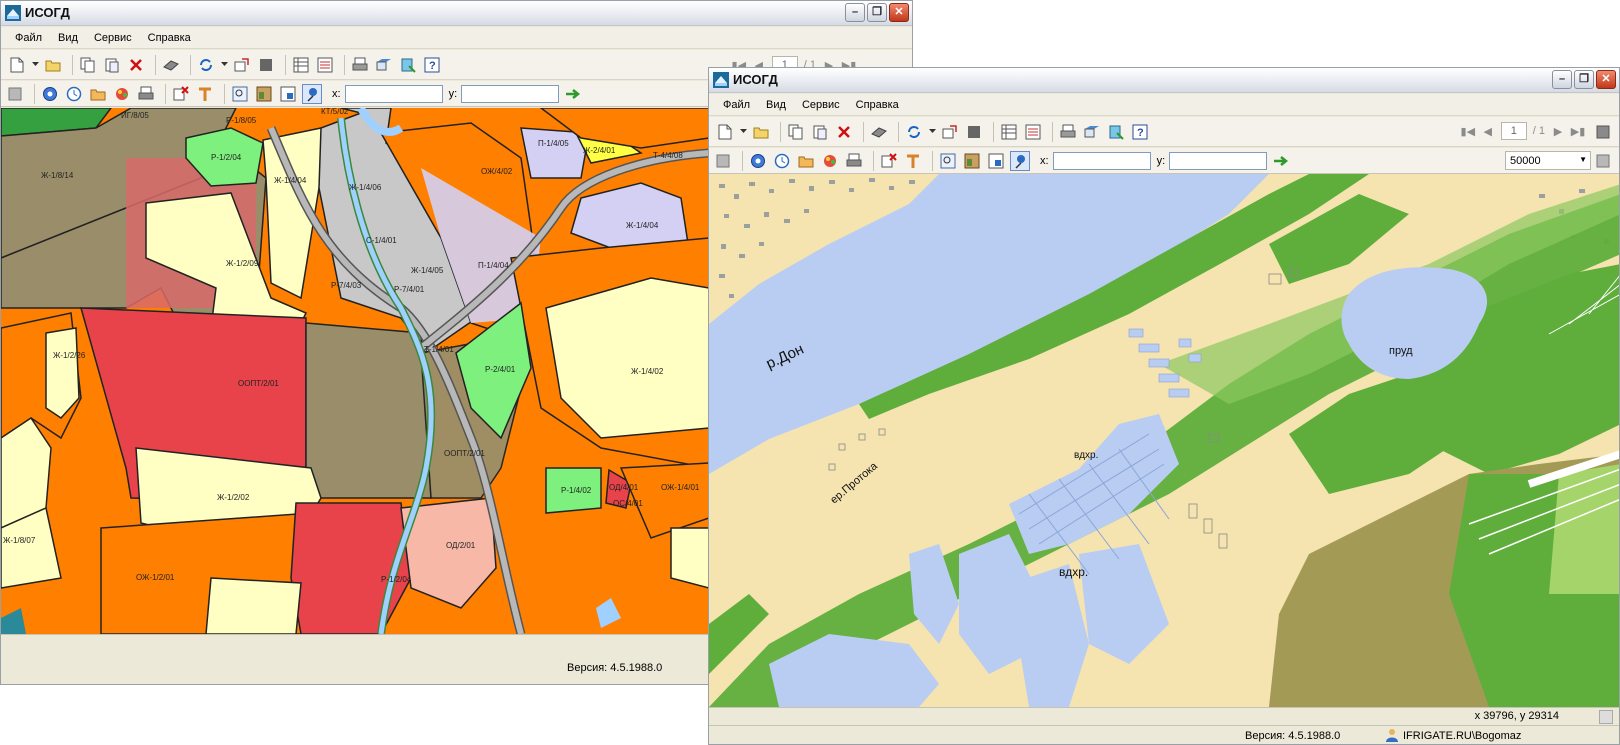 This screenshot has width=1620, height=745. Describe the element at coordinates (336, 93) in the screenshot. I see `x-label: x:` at that location.